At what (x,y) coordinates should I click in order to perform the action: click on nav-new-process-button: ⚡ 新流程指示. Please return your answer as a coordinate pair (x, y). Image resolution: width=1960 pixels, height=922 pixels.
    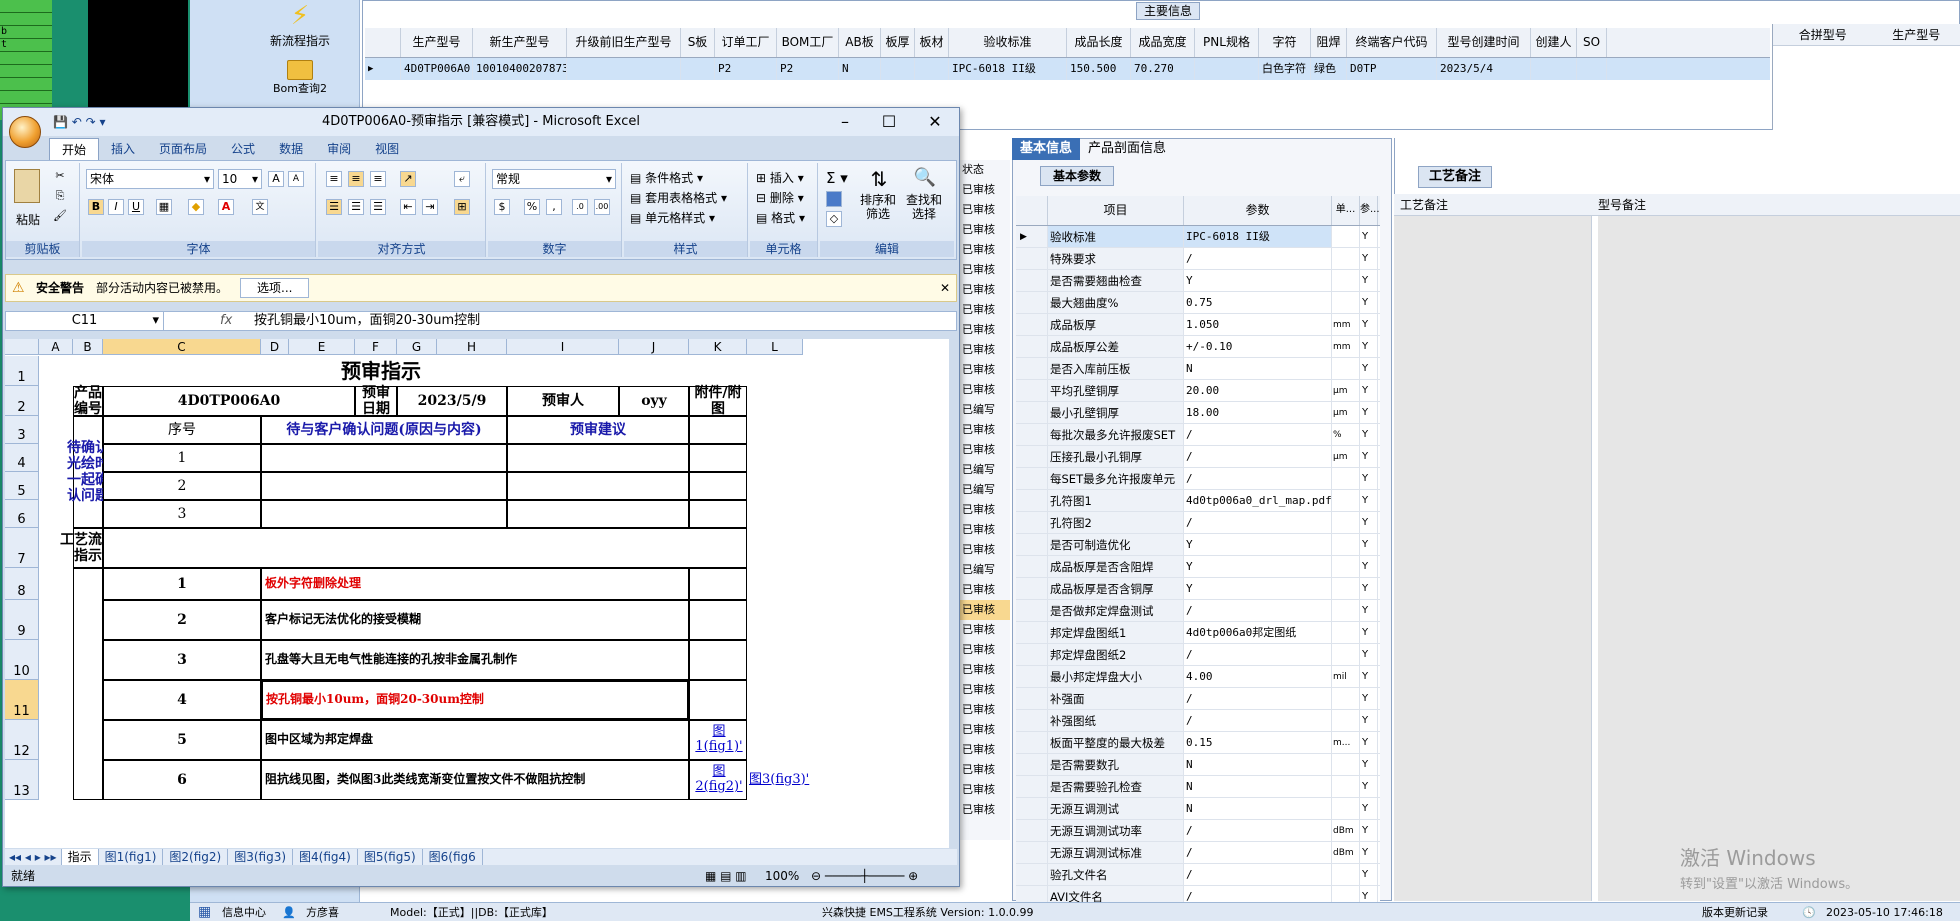
    Looking at the image, I should click on (300, 24).